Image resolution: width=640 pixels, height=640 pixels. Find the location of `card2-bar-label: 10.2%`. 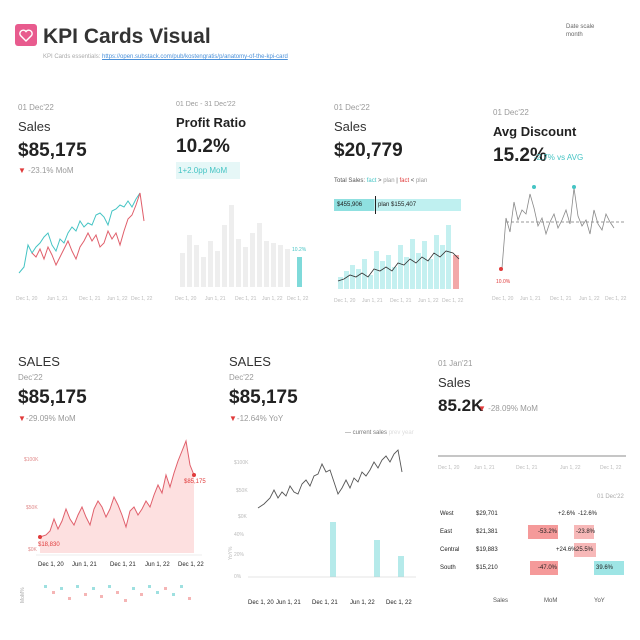

card2-bar-label: 10.2% is located at coordinates (299, 250).